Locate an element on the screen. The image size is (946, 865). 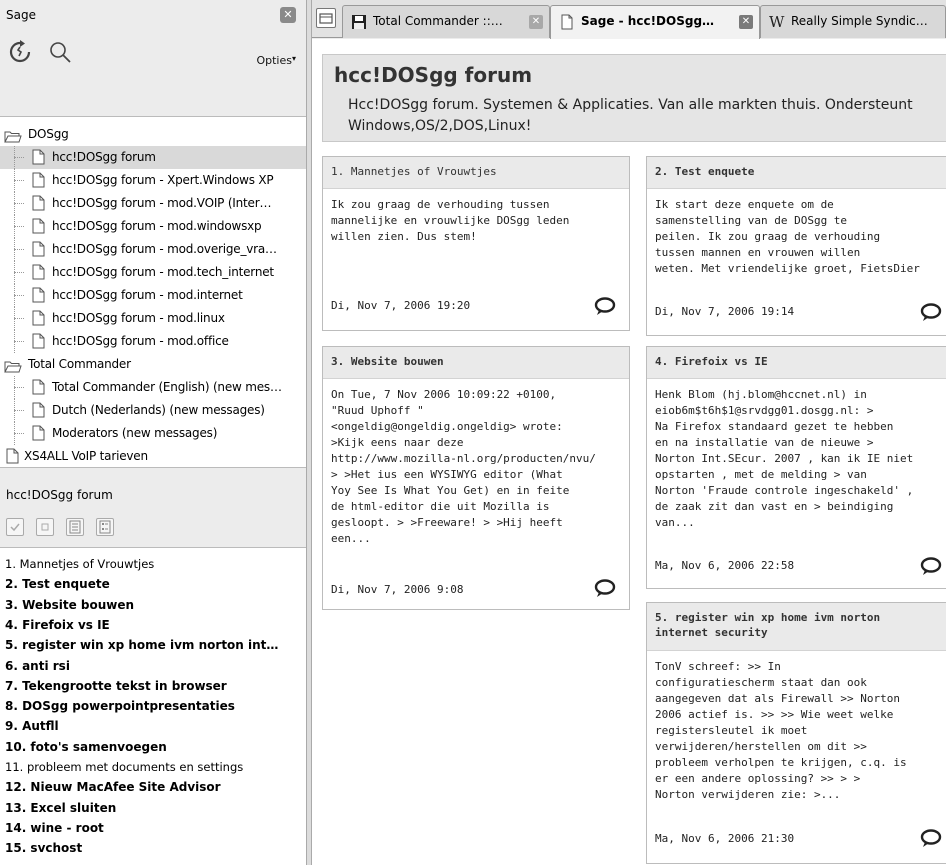
tree-feed-item: Moderators (new messages) is located at coordinates (153, 433).